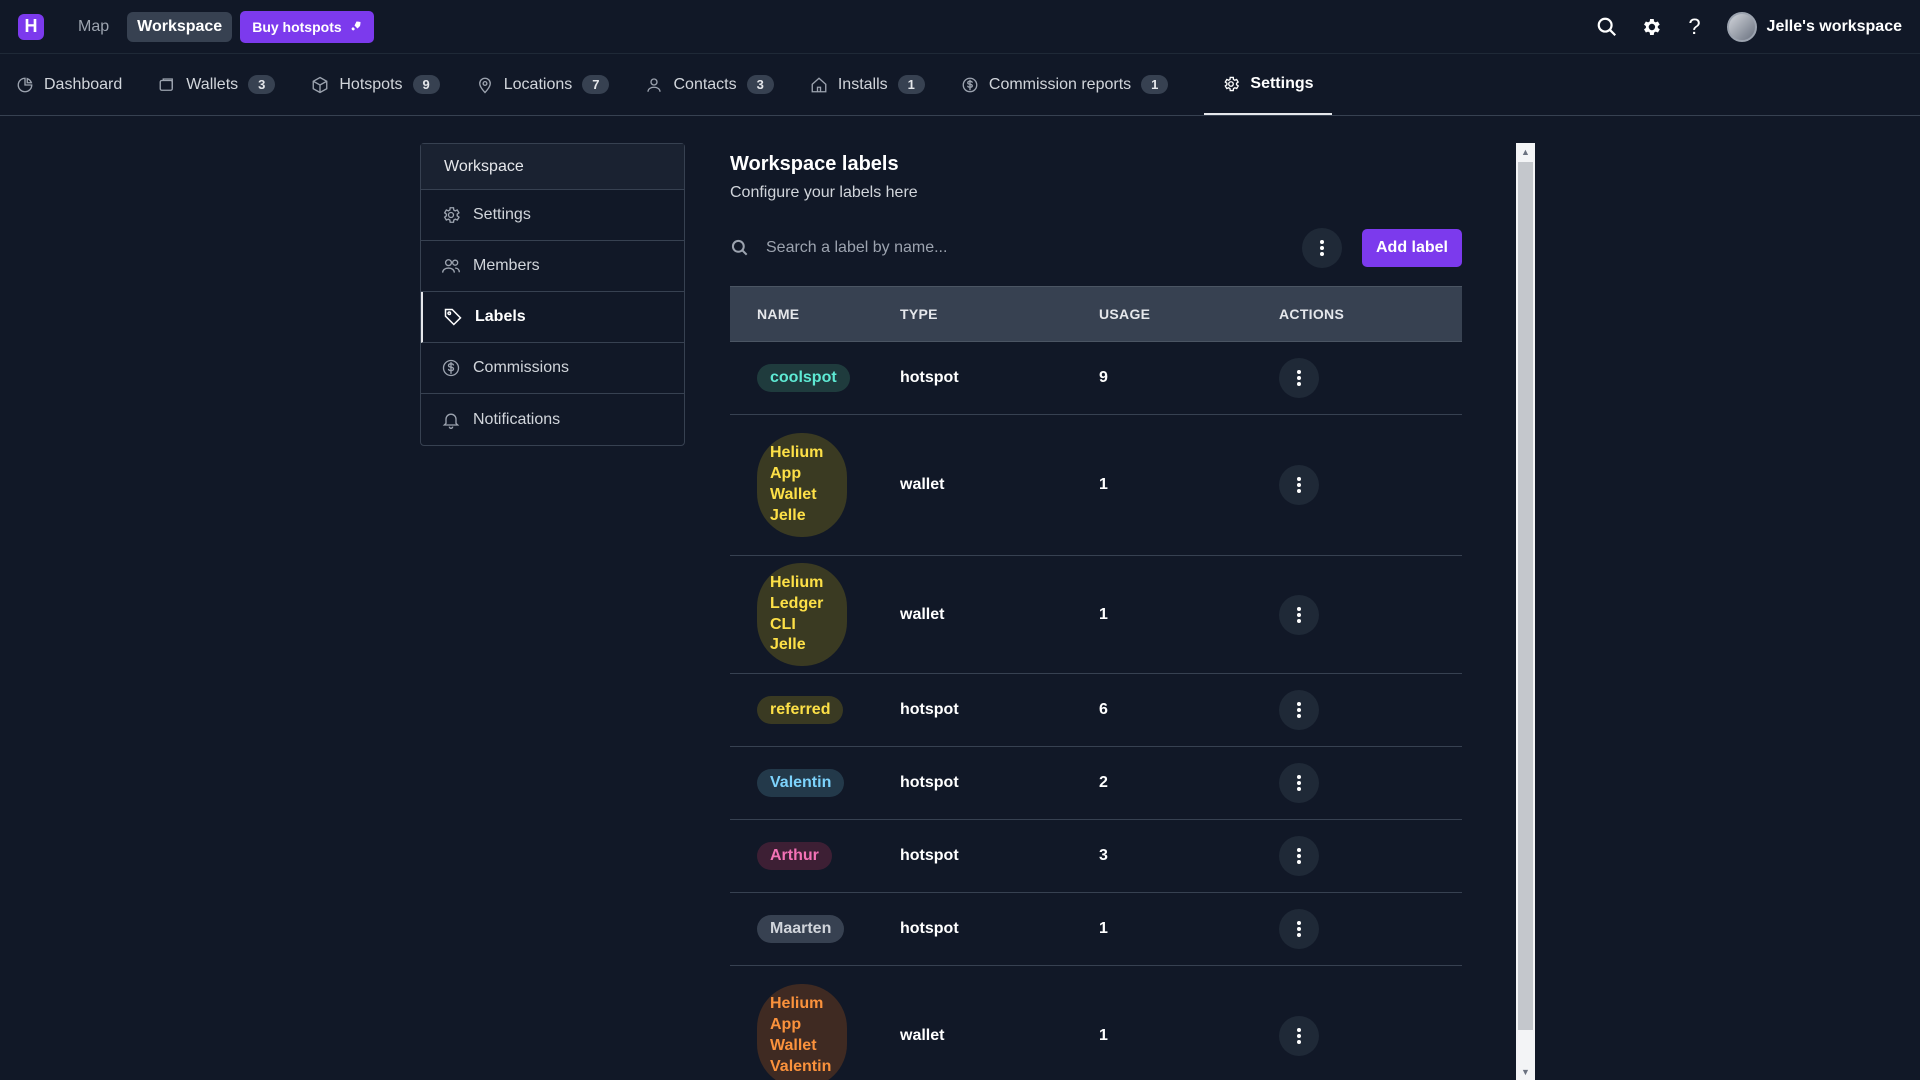 This screenshot has width=1920, height=1080. I want to click on map-pin-icon, so click(485, 85).